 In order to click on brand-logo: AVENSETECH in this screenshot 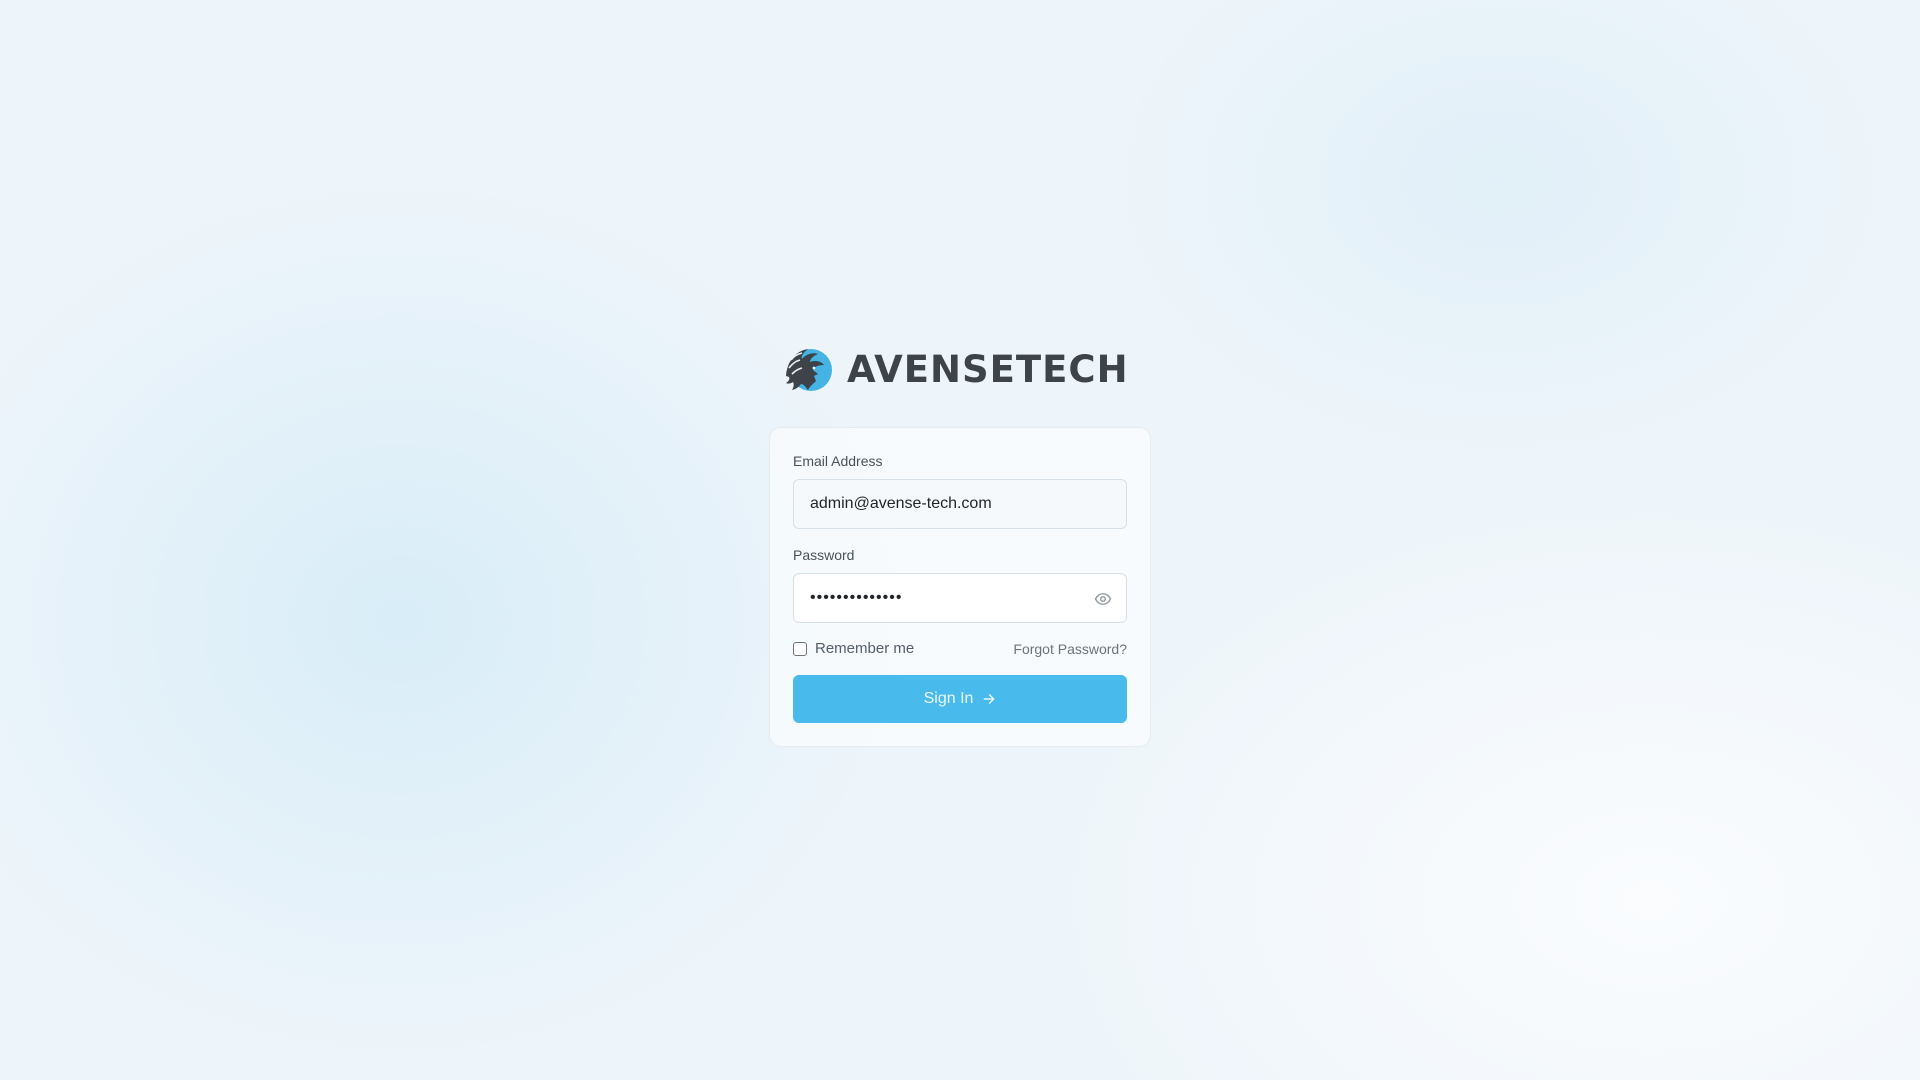, I will do `click(956, 370)`.